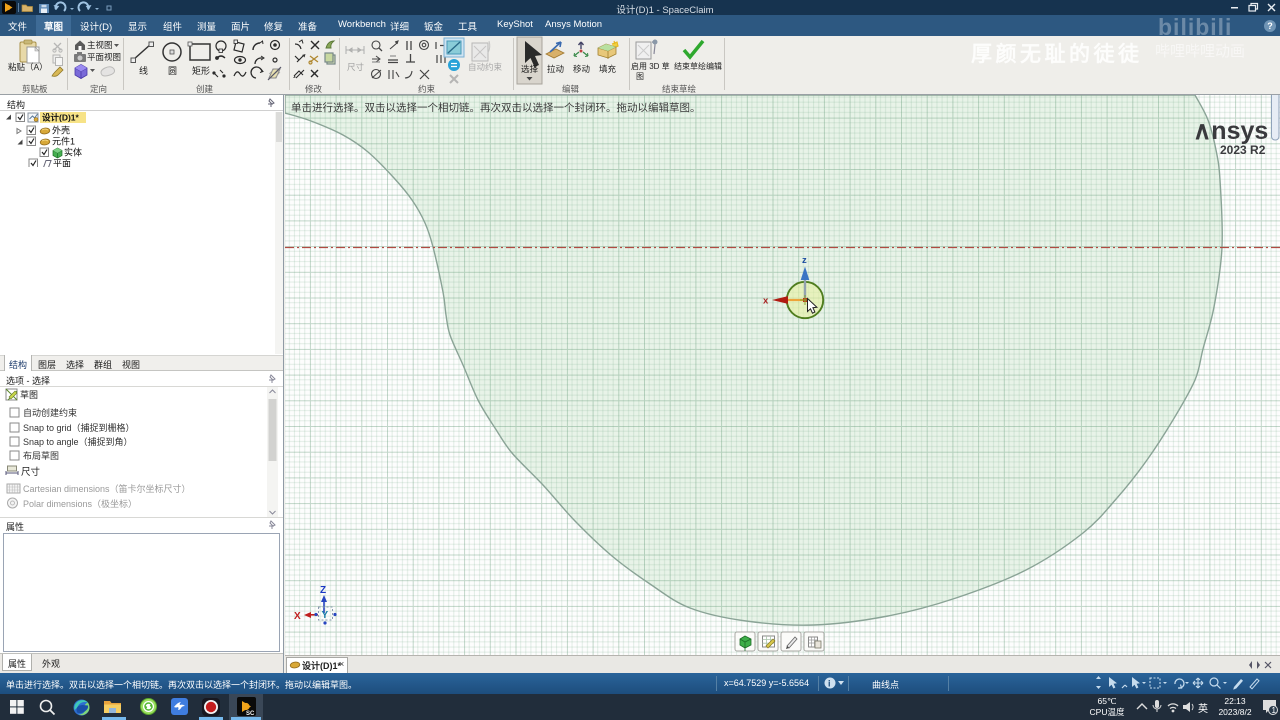  What do you see at coordinates (100, 45) in the screenshot?
I see `svg-text: 主视图` at bounding box center [100, 45].